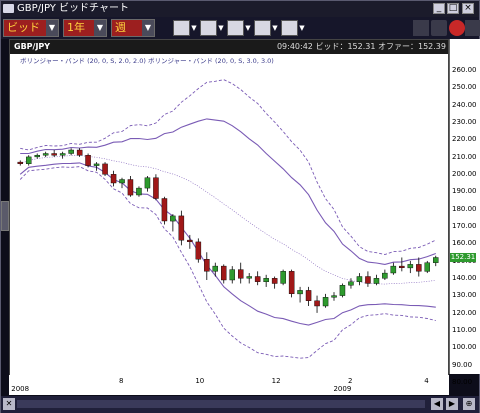 The width and height of the screenshot is (480, 413). What do you see at coordinates (121, 381) in the screenshot?
I see `time-tick-label: 8` at bounding box center [121, 381].